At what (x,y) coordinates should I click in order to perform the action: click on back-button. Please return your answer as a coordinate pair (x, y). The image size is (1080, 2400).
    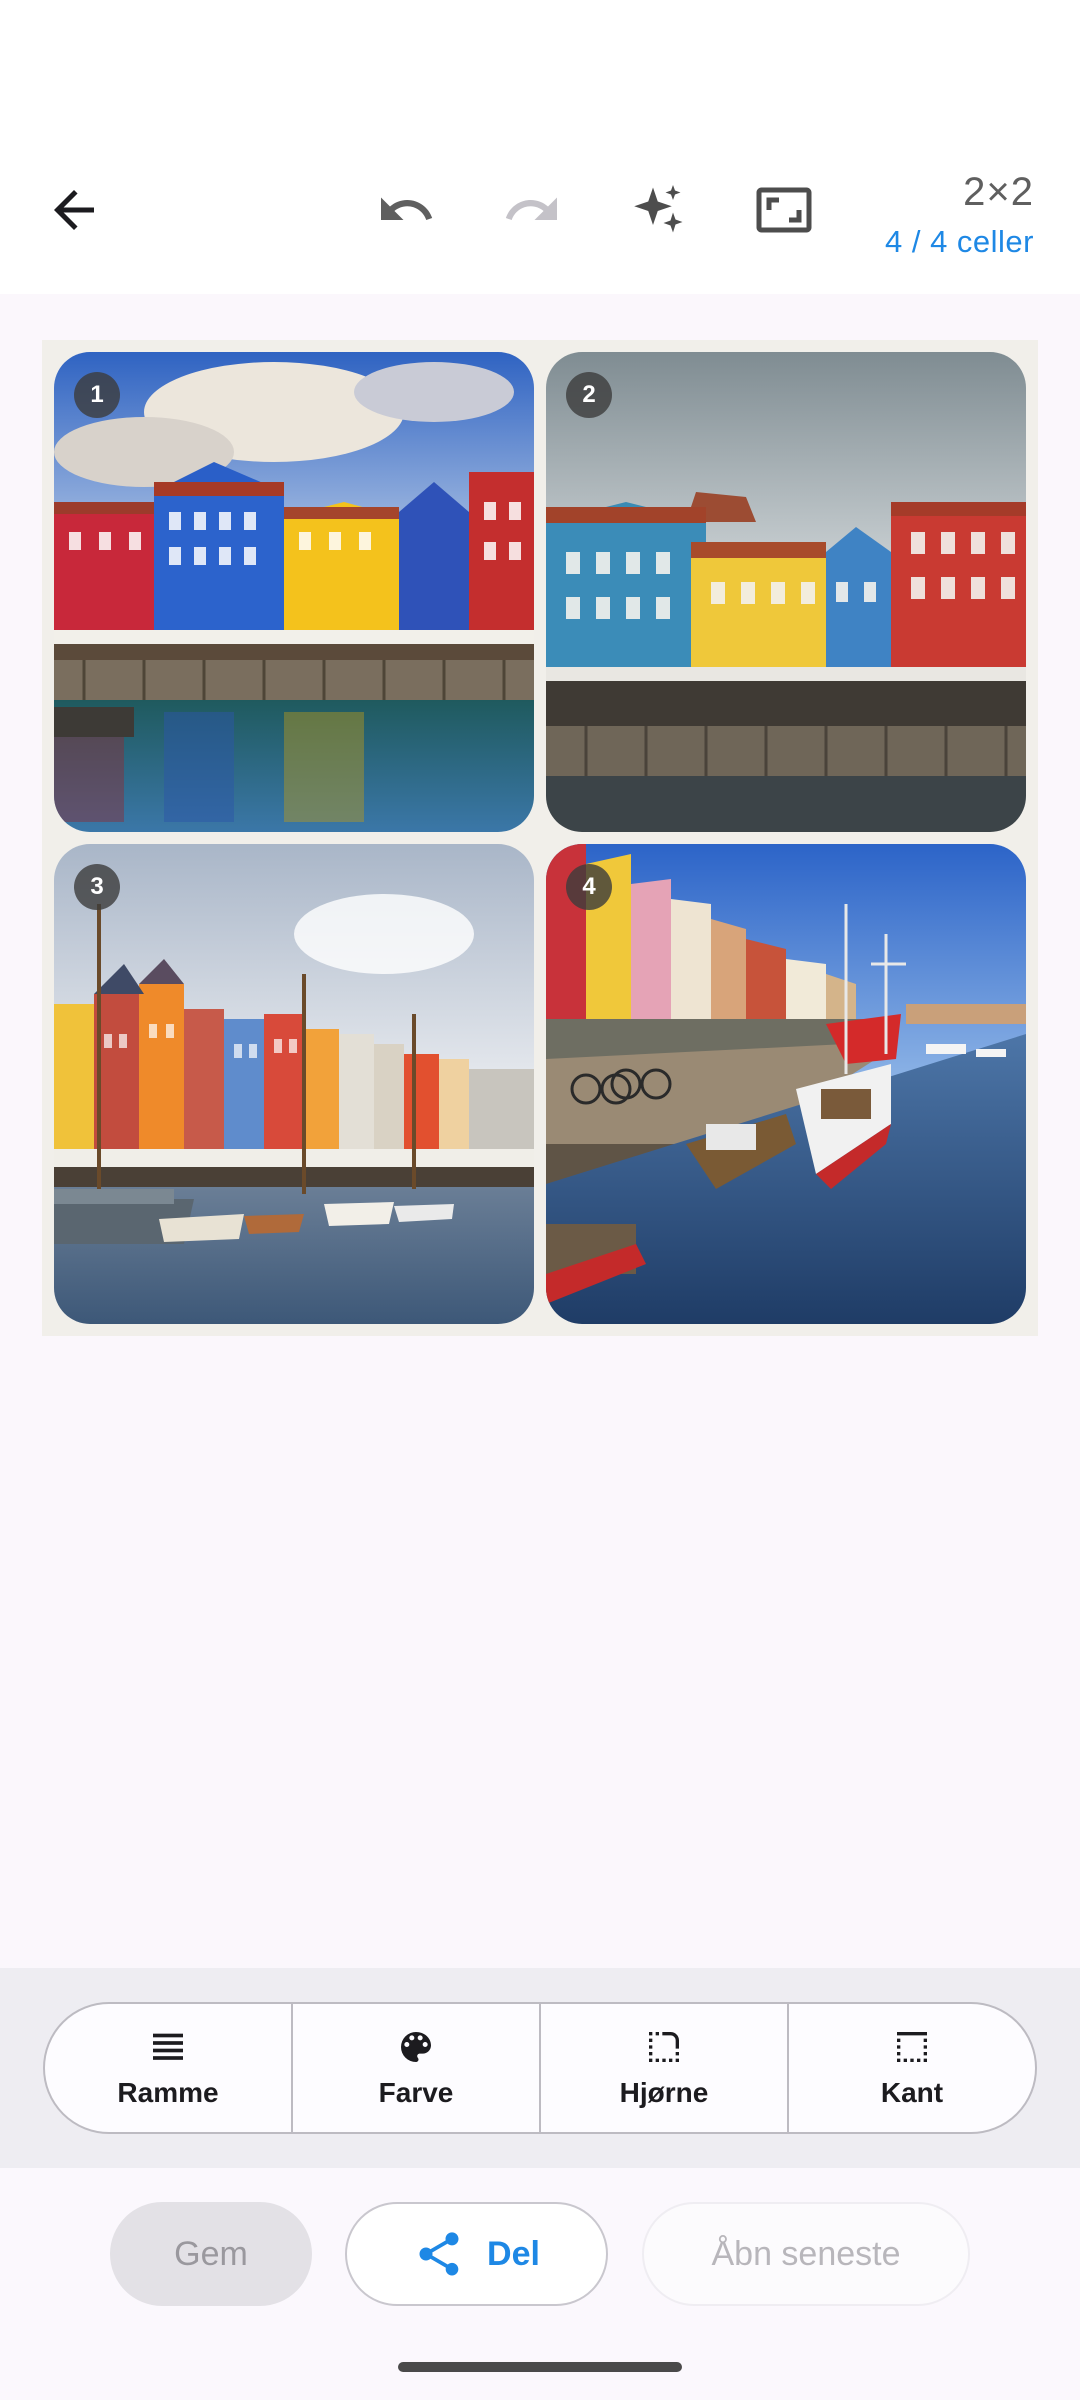
    Looking at the image, I should click on (74, 210).